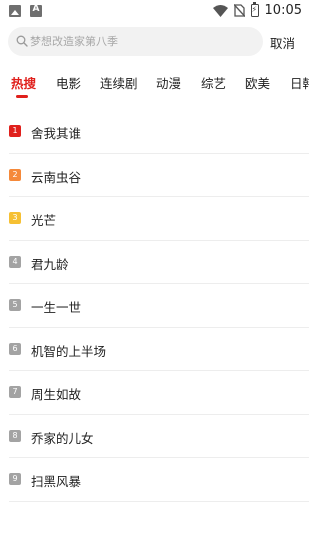 The image size is (320, 550). I want to click on rank-badge: 6, so click(15, 348).